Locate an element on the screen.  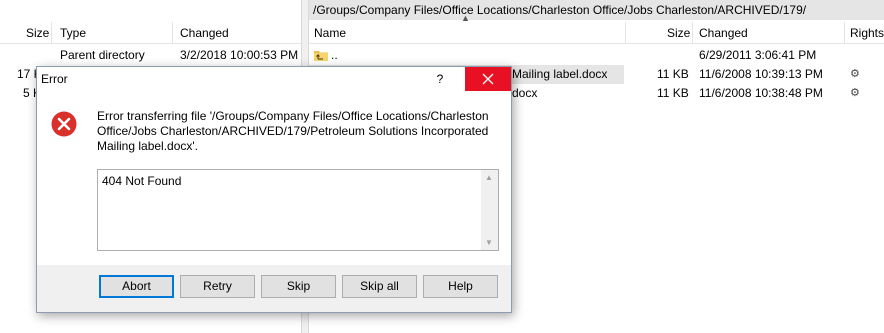
close-button is located at coordinates (488, 79).